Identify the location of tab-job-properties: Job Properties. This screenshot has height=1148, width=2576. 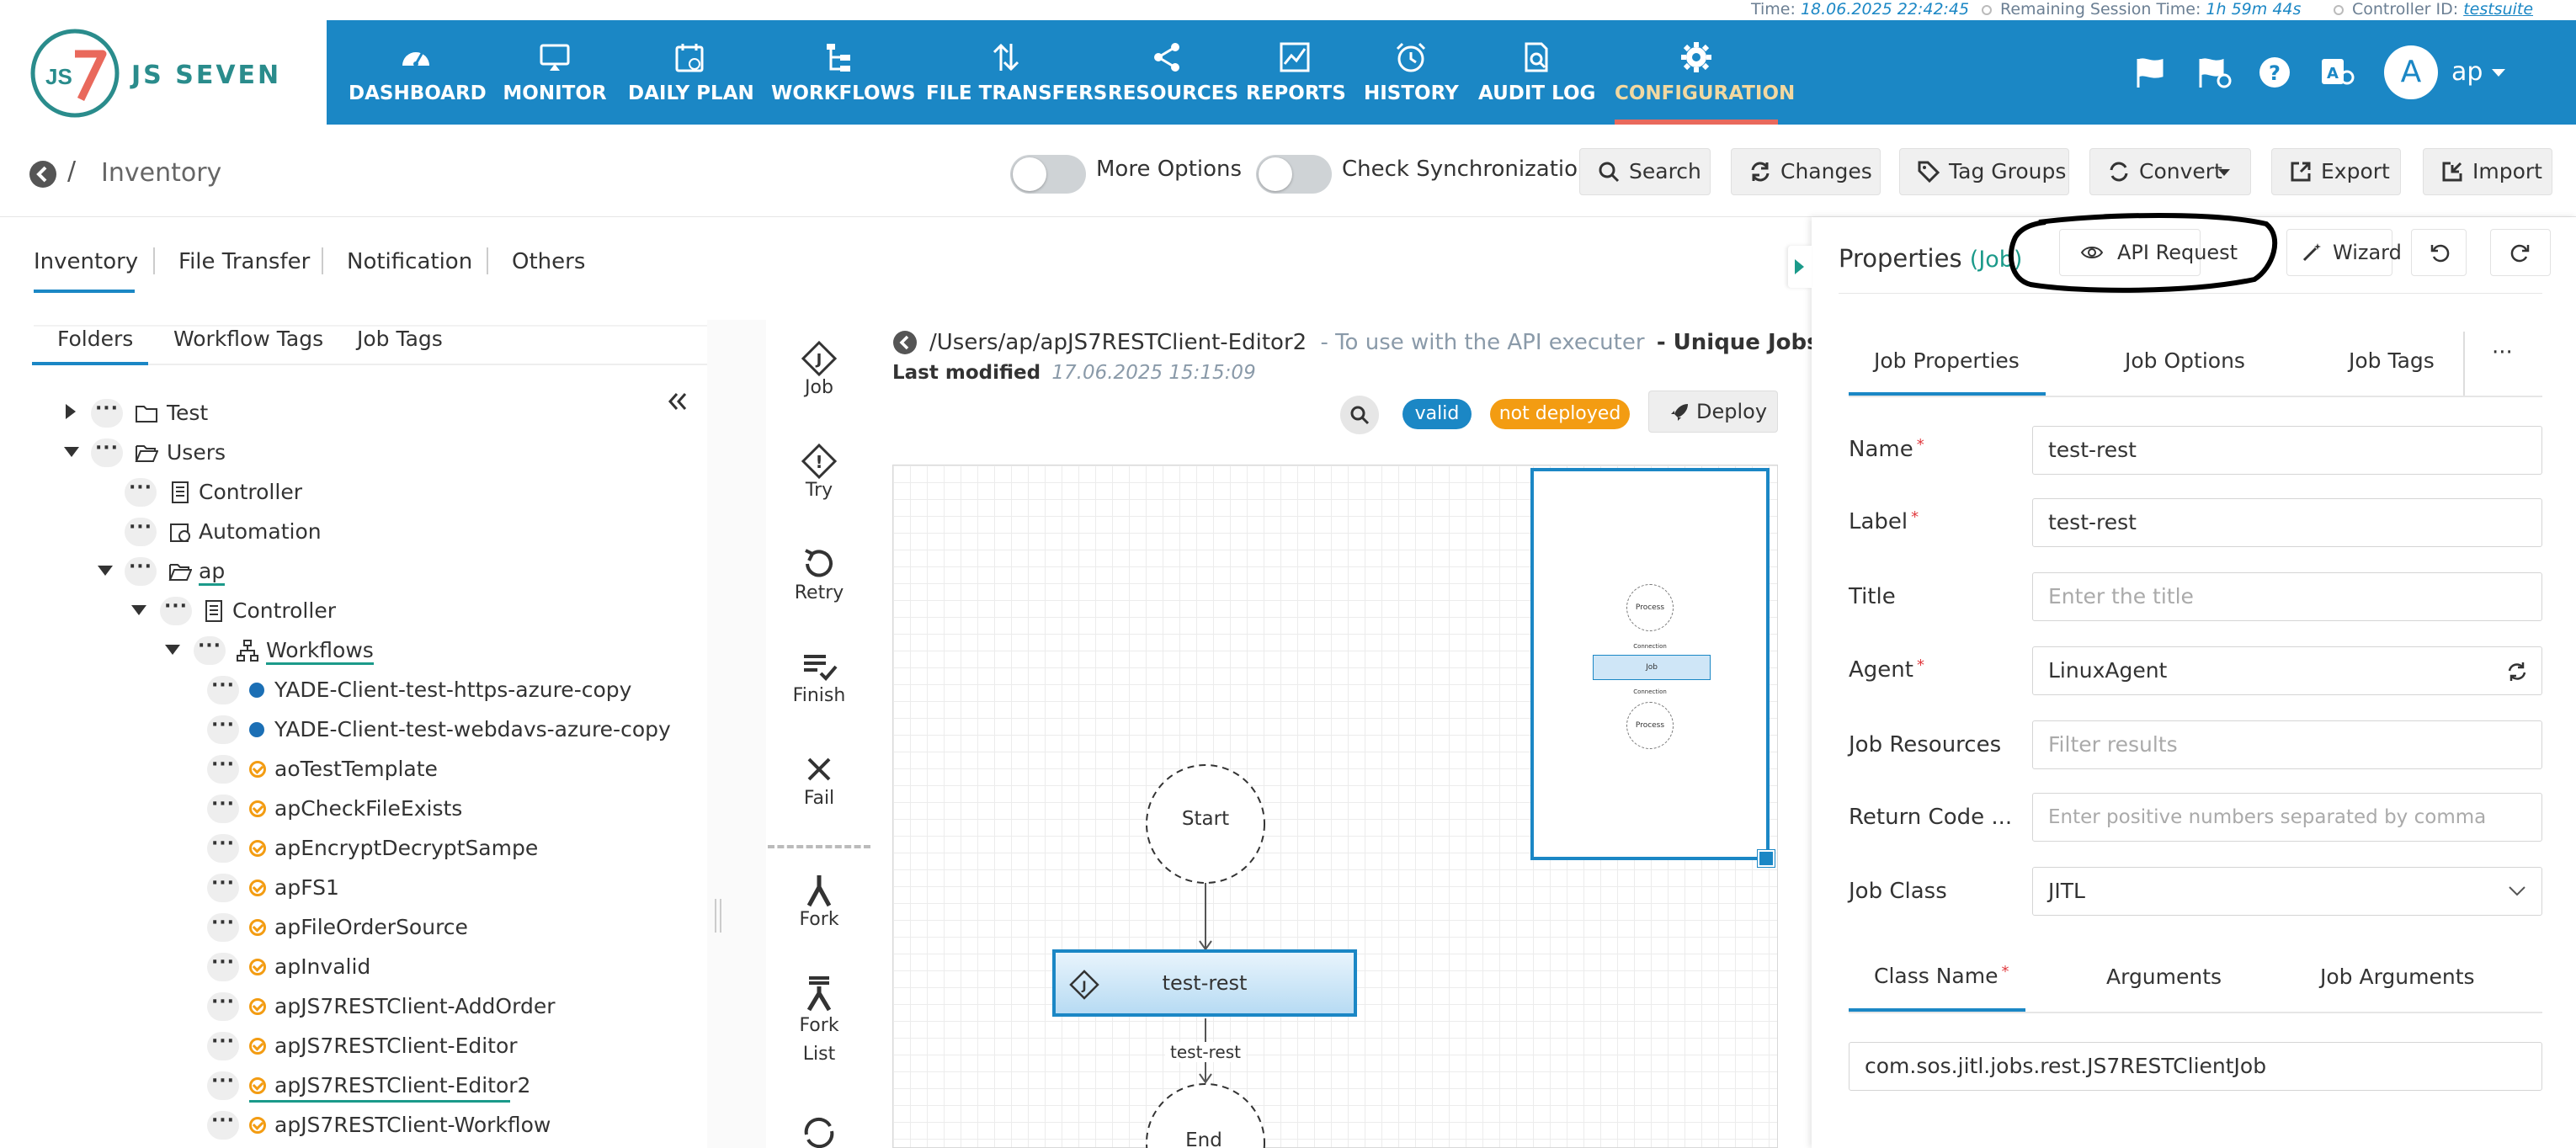
(1947, 360).